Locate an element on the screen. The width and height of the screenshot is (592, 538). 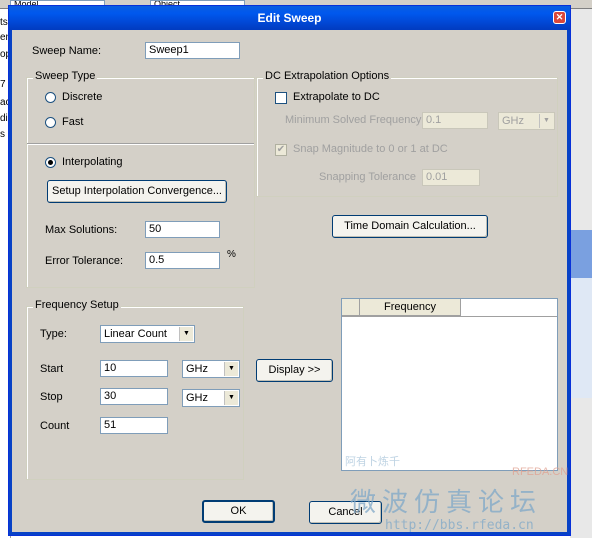
watermark-forum-name: 微波仿真论坛 is located at coordinates (446, 503).